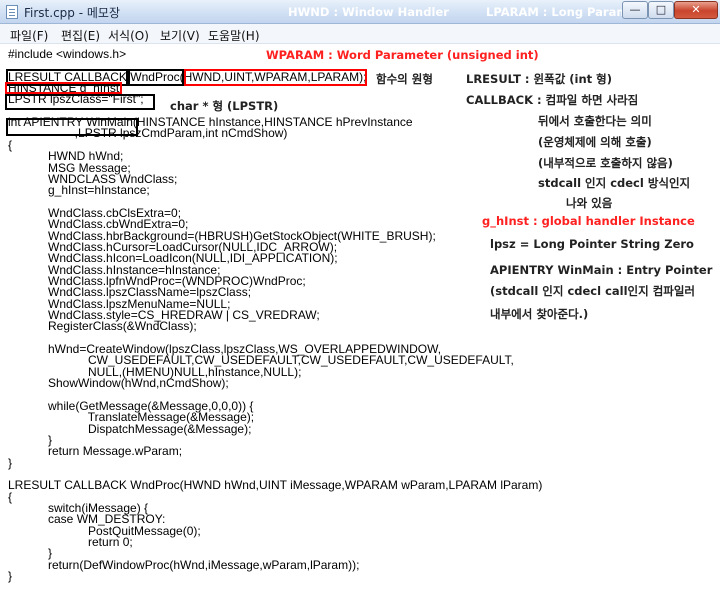  I want to click on window-title: First.cpp - 메모장, so click(72, 13).